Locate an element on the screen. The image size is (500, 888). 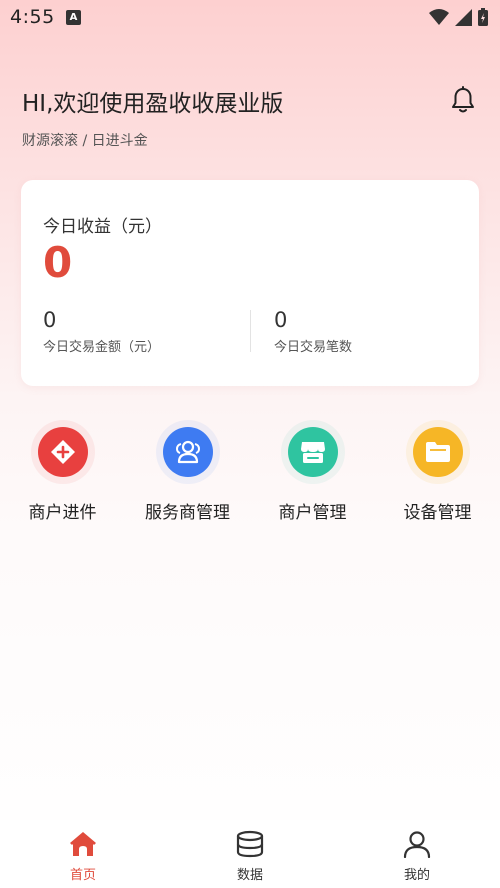
feature-menu: 商户进件 服务商管理 商户管理 设备管理 is located at coordinates (250, 475).